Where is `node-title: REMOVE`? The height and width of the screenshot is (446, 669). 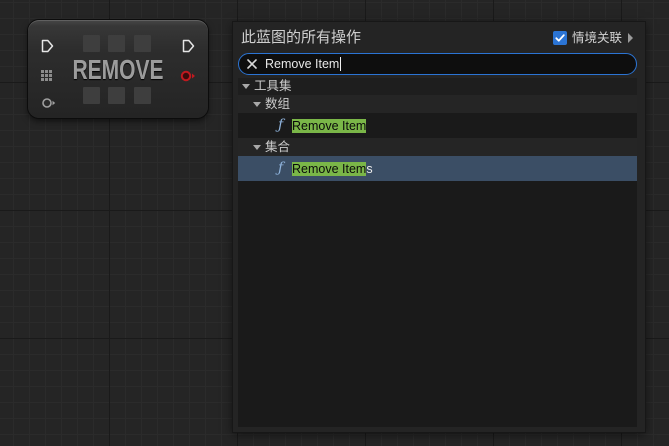
node-title: REMOVE is located at coordinates (118, 69).